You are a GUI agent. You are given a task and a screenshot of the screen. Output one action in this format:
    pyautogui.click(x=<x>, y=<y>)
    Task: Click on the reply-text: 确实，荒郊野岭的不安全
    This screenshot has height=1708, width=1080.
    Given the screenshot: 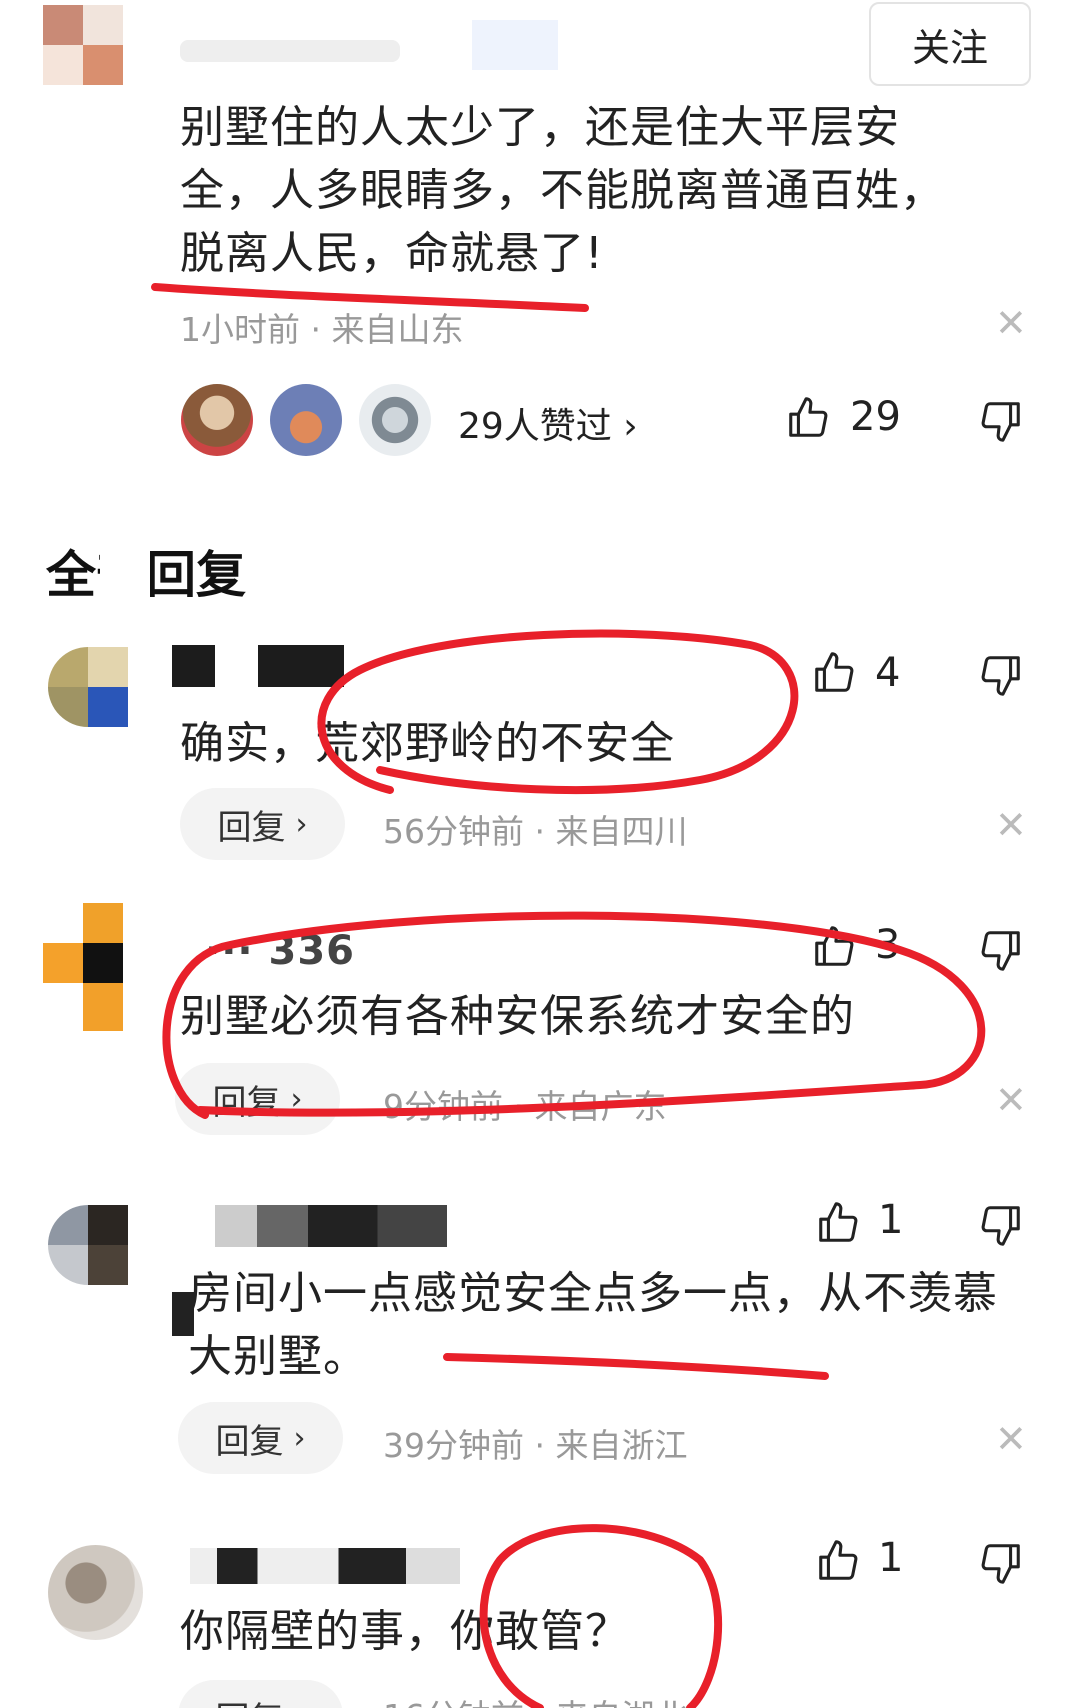 What is the action you would take?
    pyautogui.click(x=427, y=743)
    